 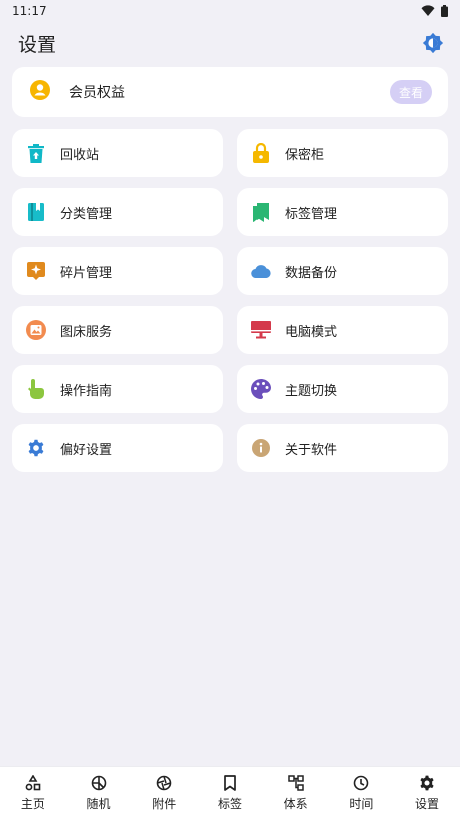 I want to click on brightness-icon, so click(x=433, y=43).